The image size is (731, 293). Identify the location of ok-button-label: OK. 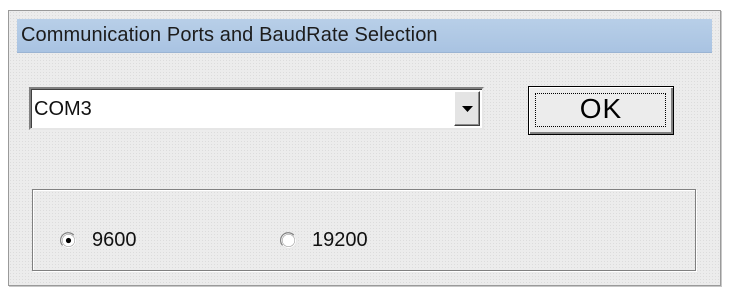
(601, 108).